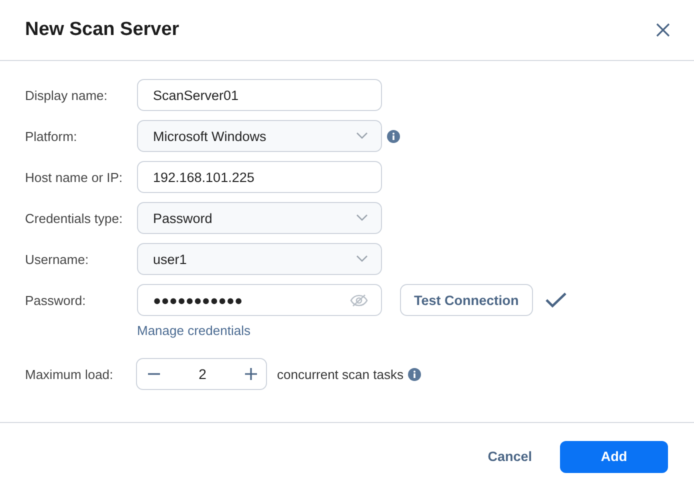 The width and height of the screenshot is (694, 490). I want to click on field-label: Platform:, so click(51, 136).